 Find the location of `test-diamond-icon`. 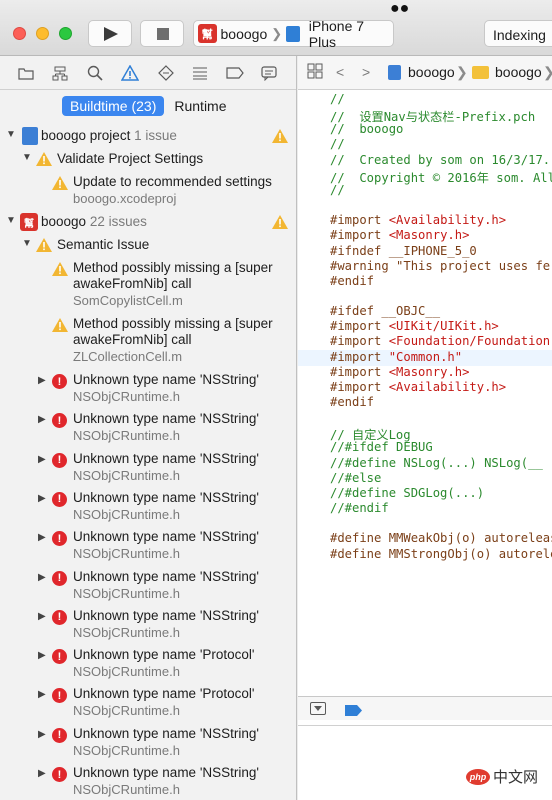

test-diamond-icon is located at coordinates (166, 73).